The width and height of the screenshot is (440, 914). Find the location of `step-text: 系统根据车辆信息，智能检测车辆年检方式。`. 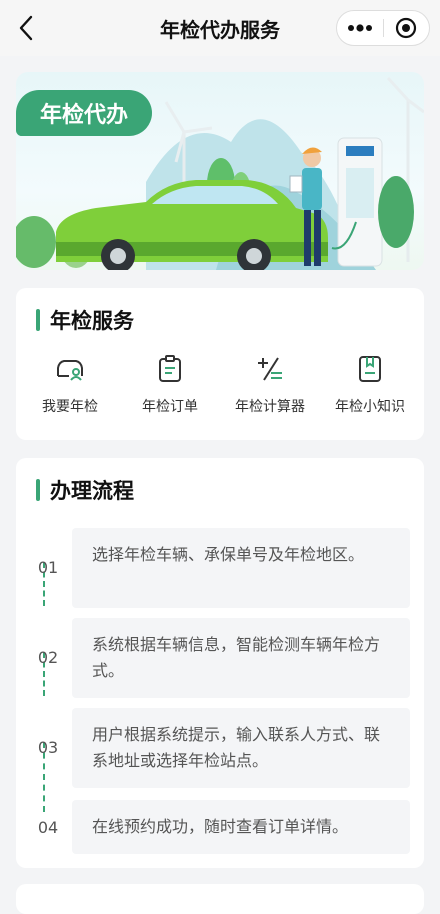

step-text: 系统根据车辆信息，智能检测车辆年检方式。 is located at coordinates (241, 658).